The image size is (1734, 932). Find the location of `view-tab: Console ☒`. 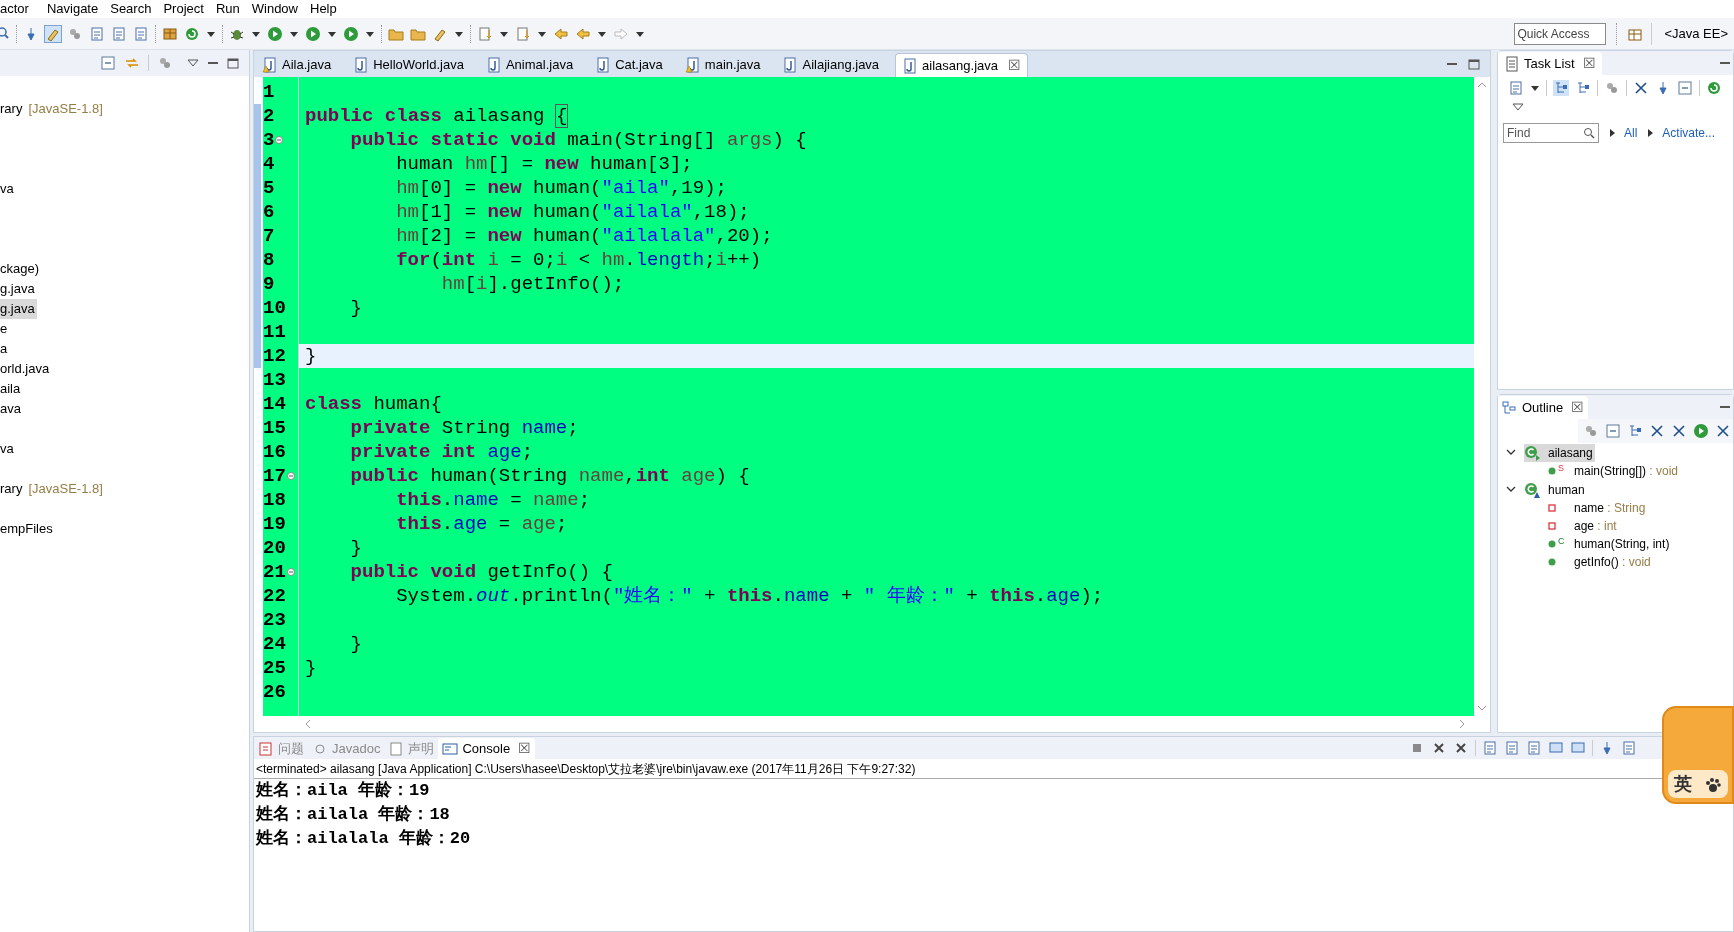

view-tab: Console ☒ is located at coordinates (487, 748).